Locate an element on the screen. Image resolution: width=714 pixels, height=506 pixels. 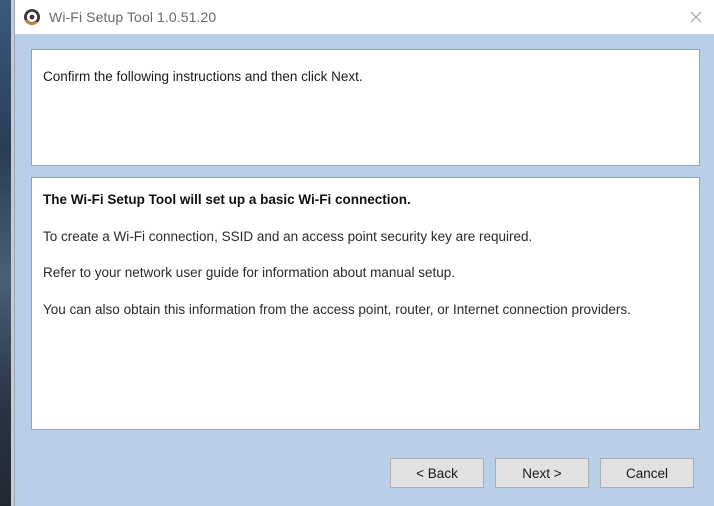
back-button: < Back is located at coordinates (437, 473).